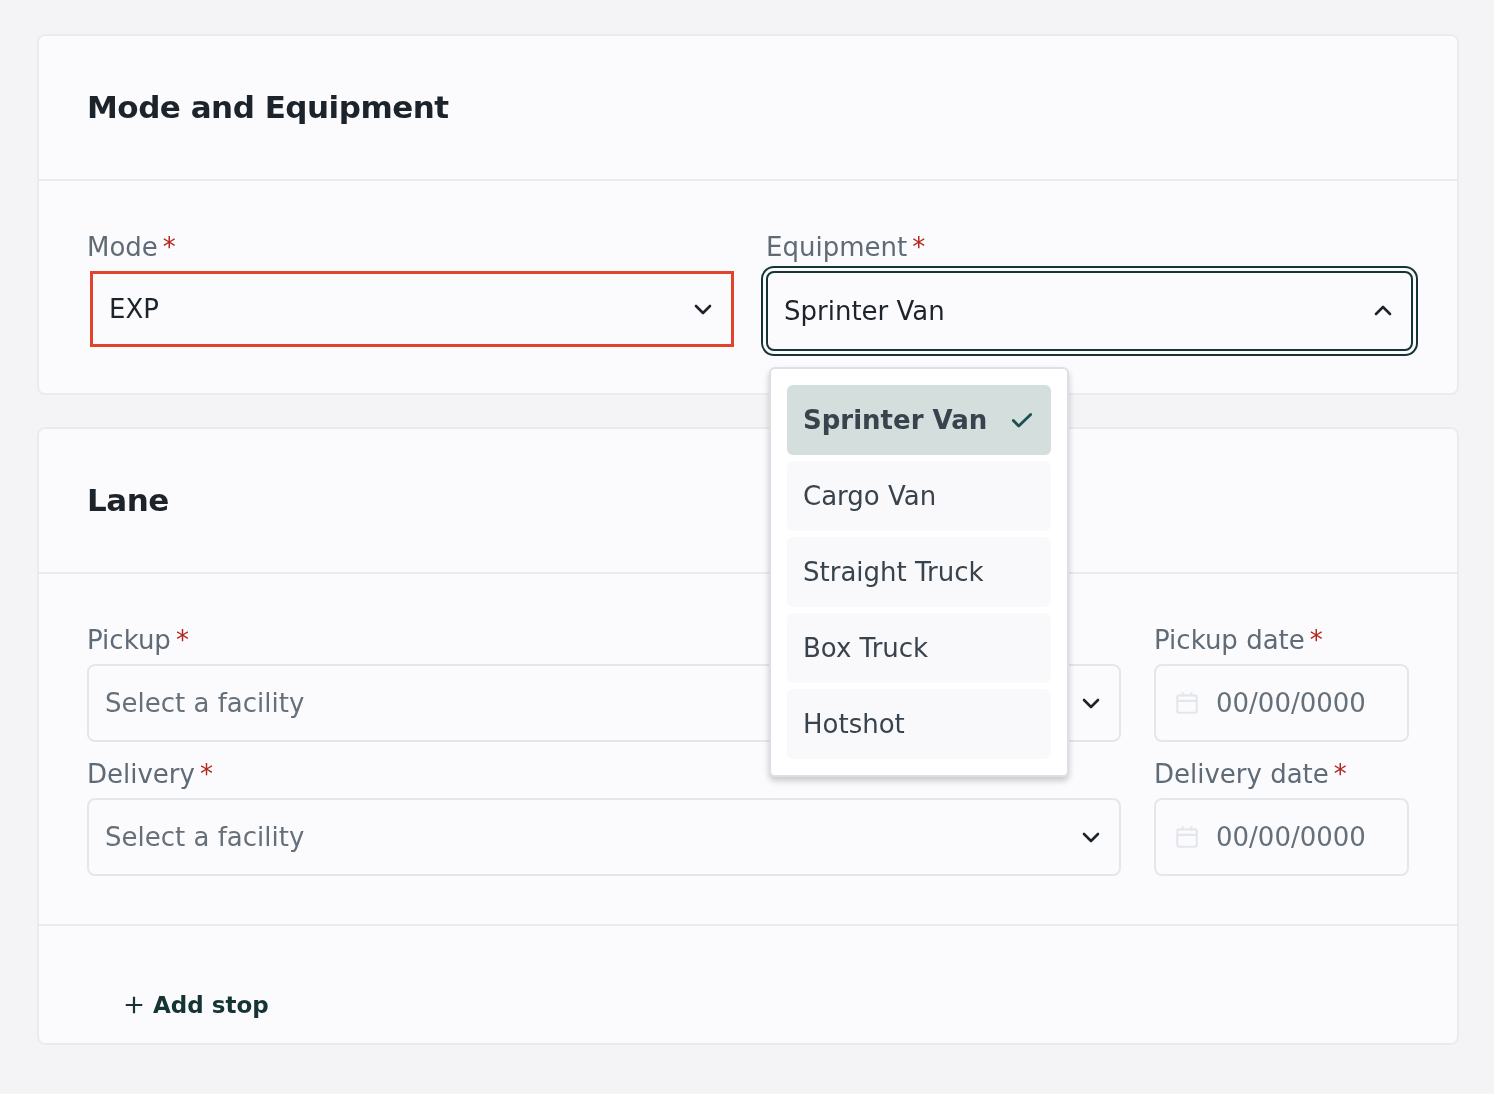  Describe the element at coordinates (122, 247) in the screenshot. I see `field-label: Mode` at that location.